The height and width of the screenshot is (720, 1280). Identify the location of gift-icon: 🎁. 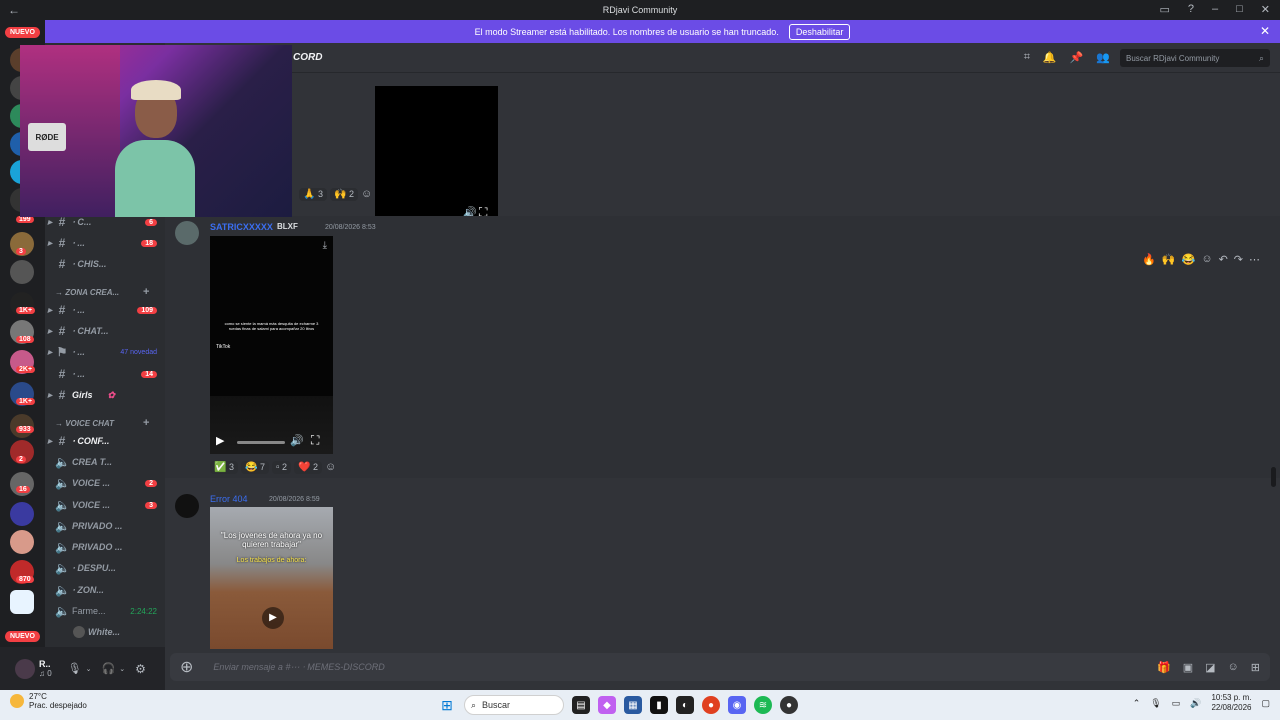
(1164, 667).